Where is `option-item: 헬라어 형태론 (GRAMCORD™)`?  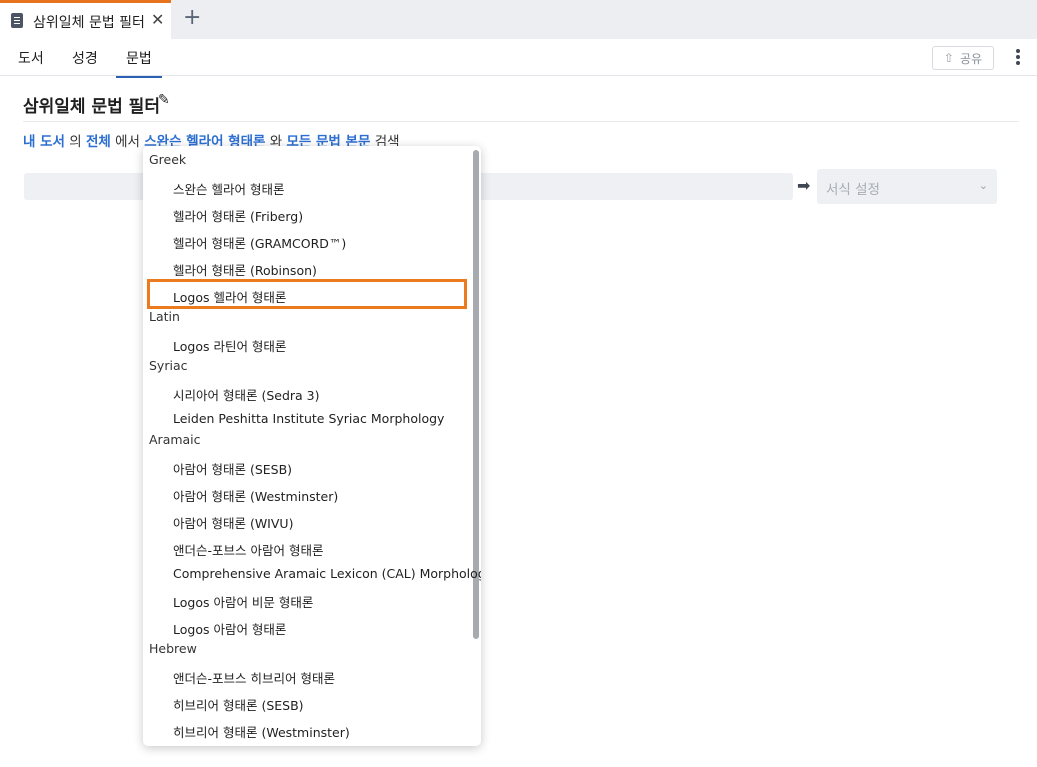
option-item: 헬라어 형태론 (GRAMCORD™) is located at coordinates (259, 242).